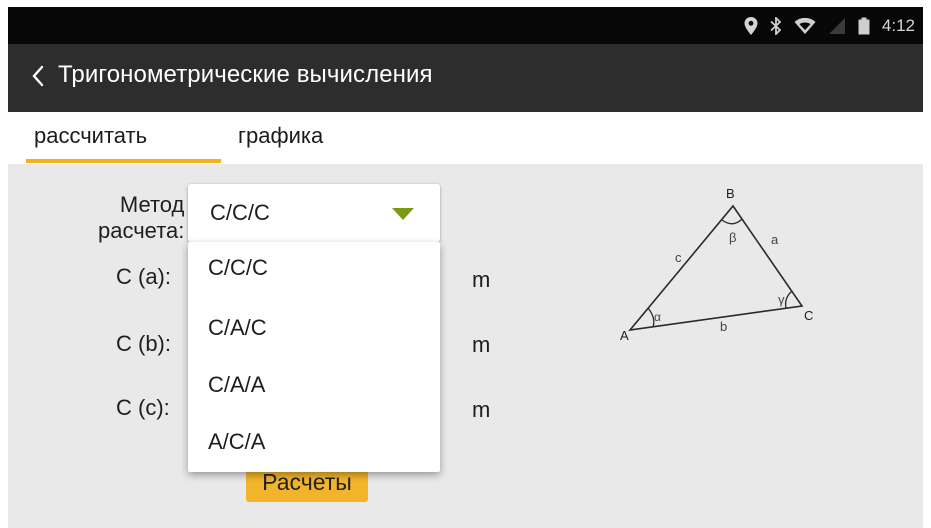 This screenshot has width=931, height=528. Describe the element at coordinates (837, 26) in the screenshot. I see `signal-icon` at that location.